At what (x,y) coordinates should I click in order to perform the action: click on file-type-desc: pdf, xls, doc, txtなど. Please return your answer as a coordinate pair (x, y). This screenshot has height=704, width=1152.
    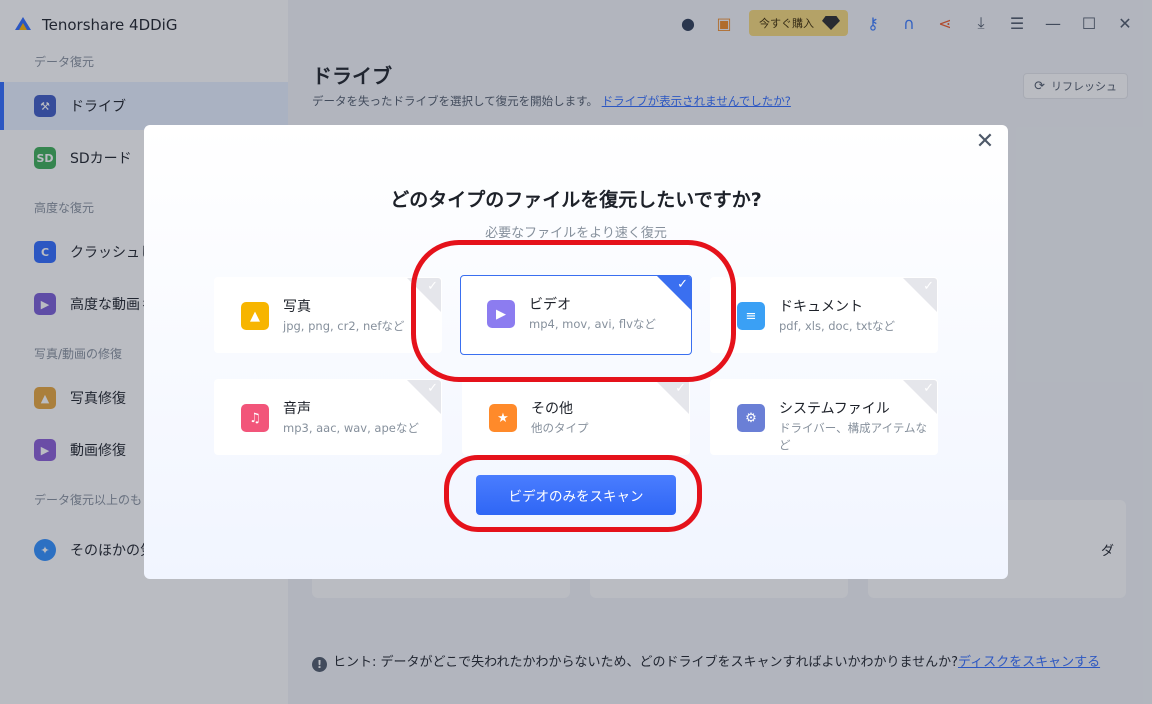
    Looking at the image, I should click on (837, 326).